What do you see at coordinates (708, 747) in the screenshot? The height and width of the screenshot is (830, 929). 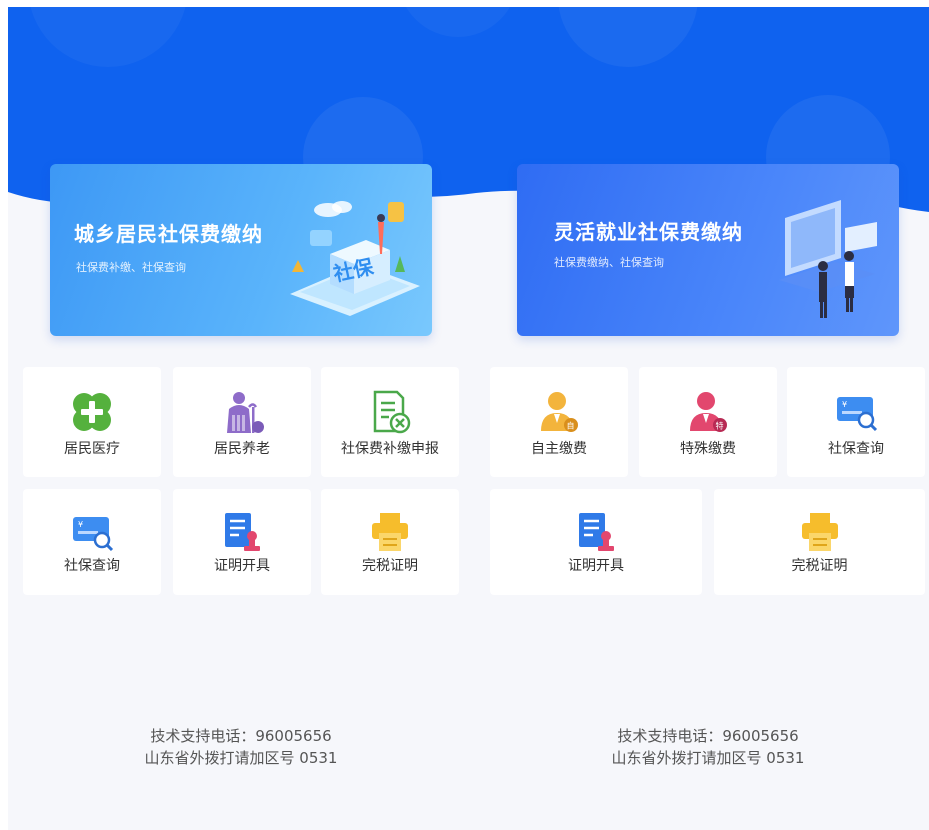 I see `support-info-right: 技术支持电话：96005656 山东省外拨打请加区号 0531` at bounding box center [708, 747].